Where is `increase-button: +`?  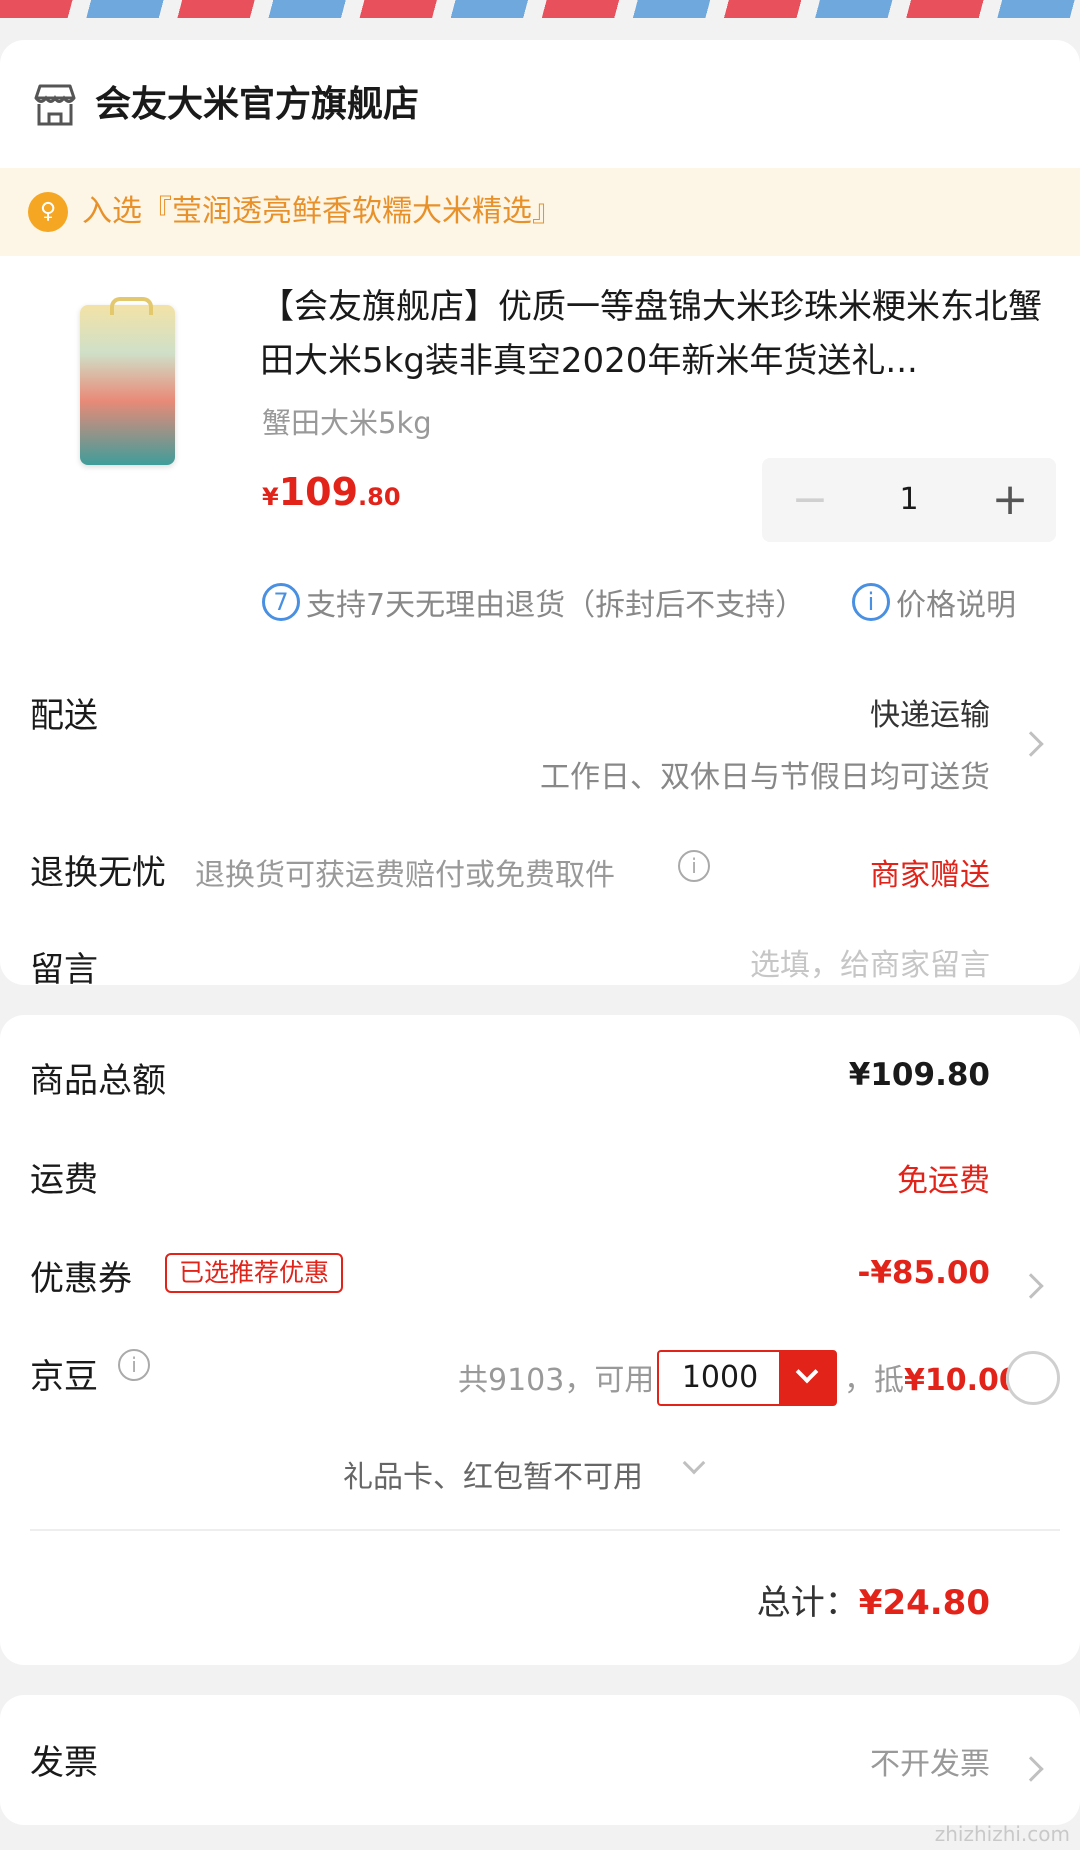
increase-button: + is located at coordinates (1010, 500).